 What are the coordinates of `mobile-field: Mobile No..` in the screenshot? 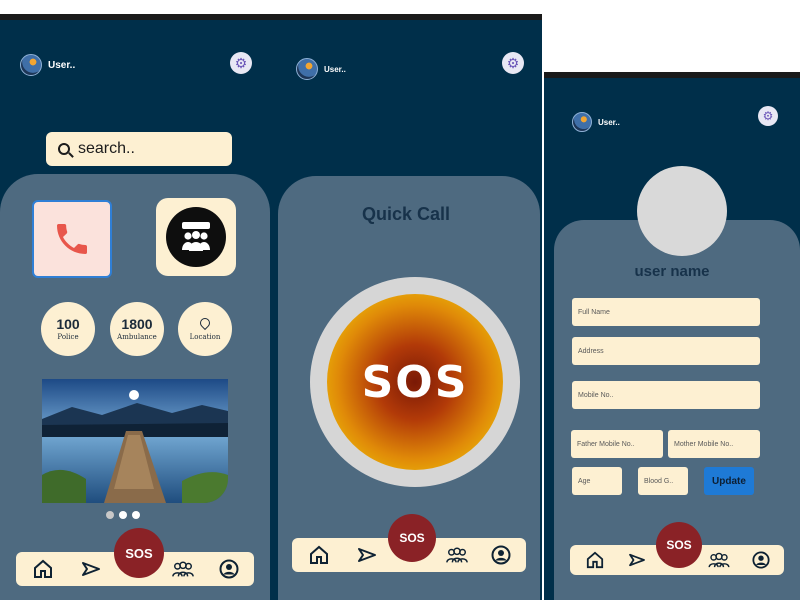 It's located at (666, 395).